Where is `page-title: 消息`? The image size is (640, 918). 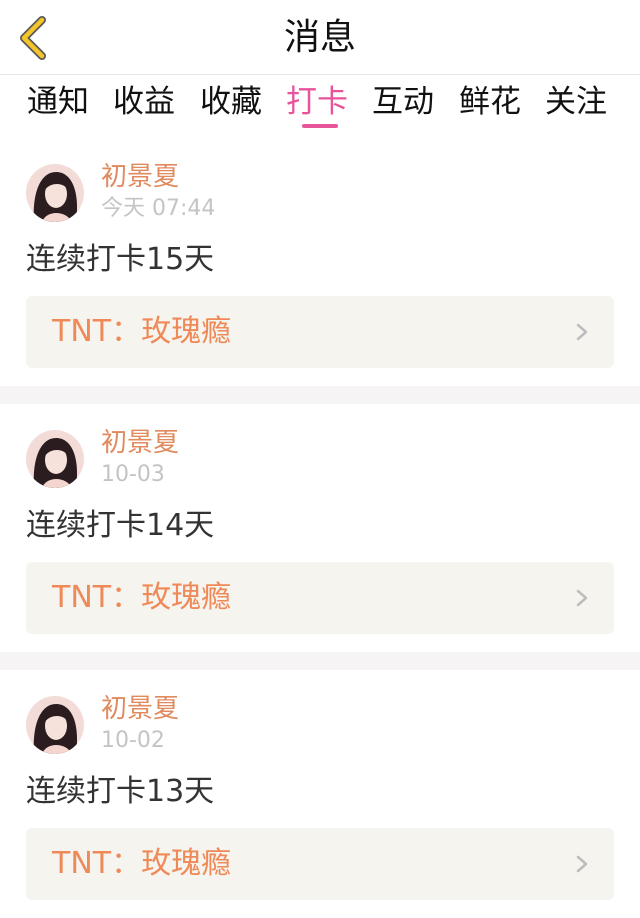 page-title: 消息 is located at coordinates (319, 37).